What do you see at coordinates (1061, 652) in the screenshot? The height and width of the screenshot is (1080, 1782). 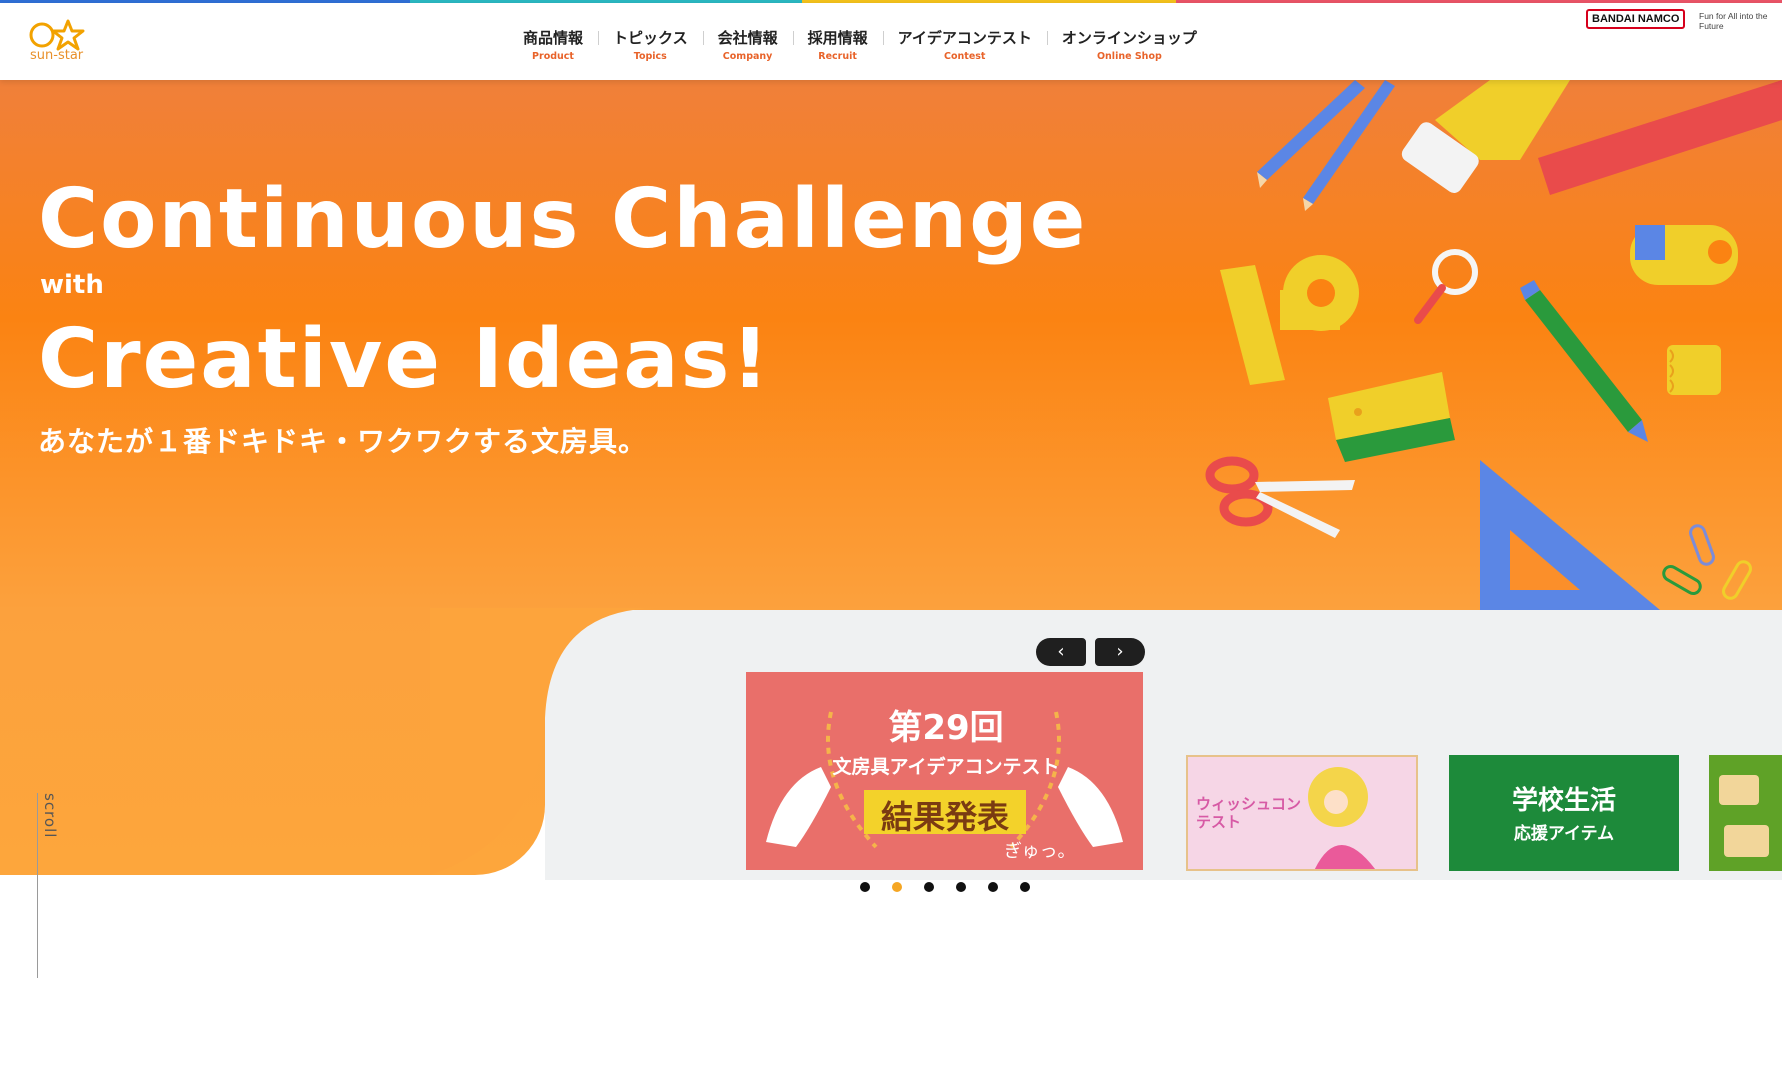 I see `slider-prev-button: ‹` at bounding box center [1061, 652].